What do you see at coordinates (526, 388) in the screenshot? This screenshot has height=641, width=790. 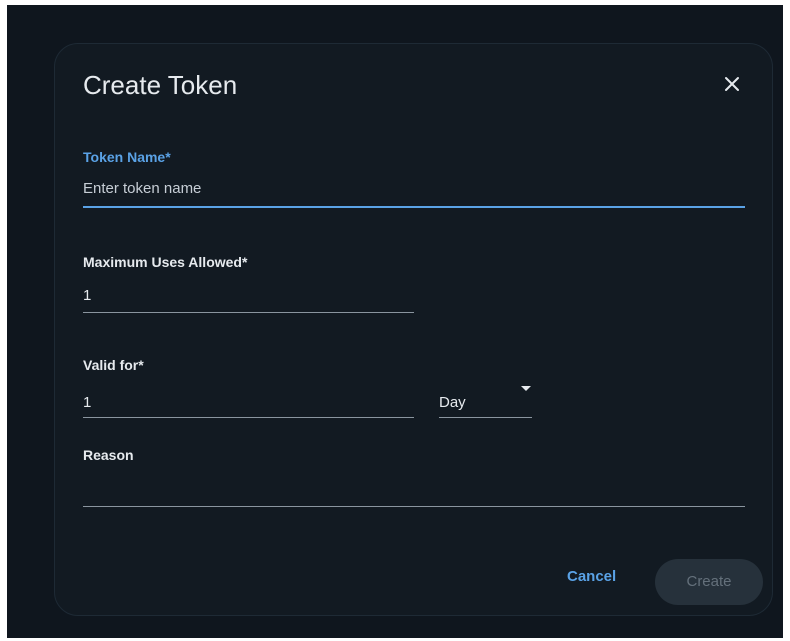 I see `chevron-down-icon` at bounding box center [526, 388].